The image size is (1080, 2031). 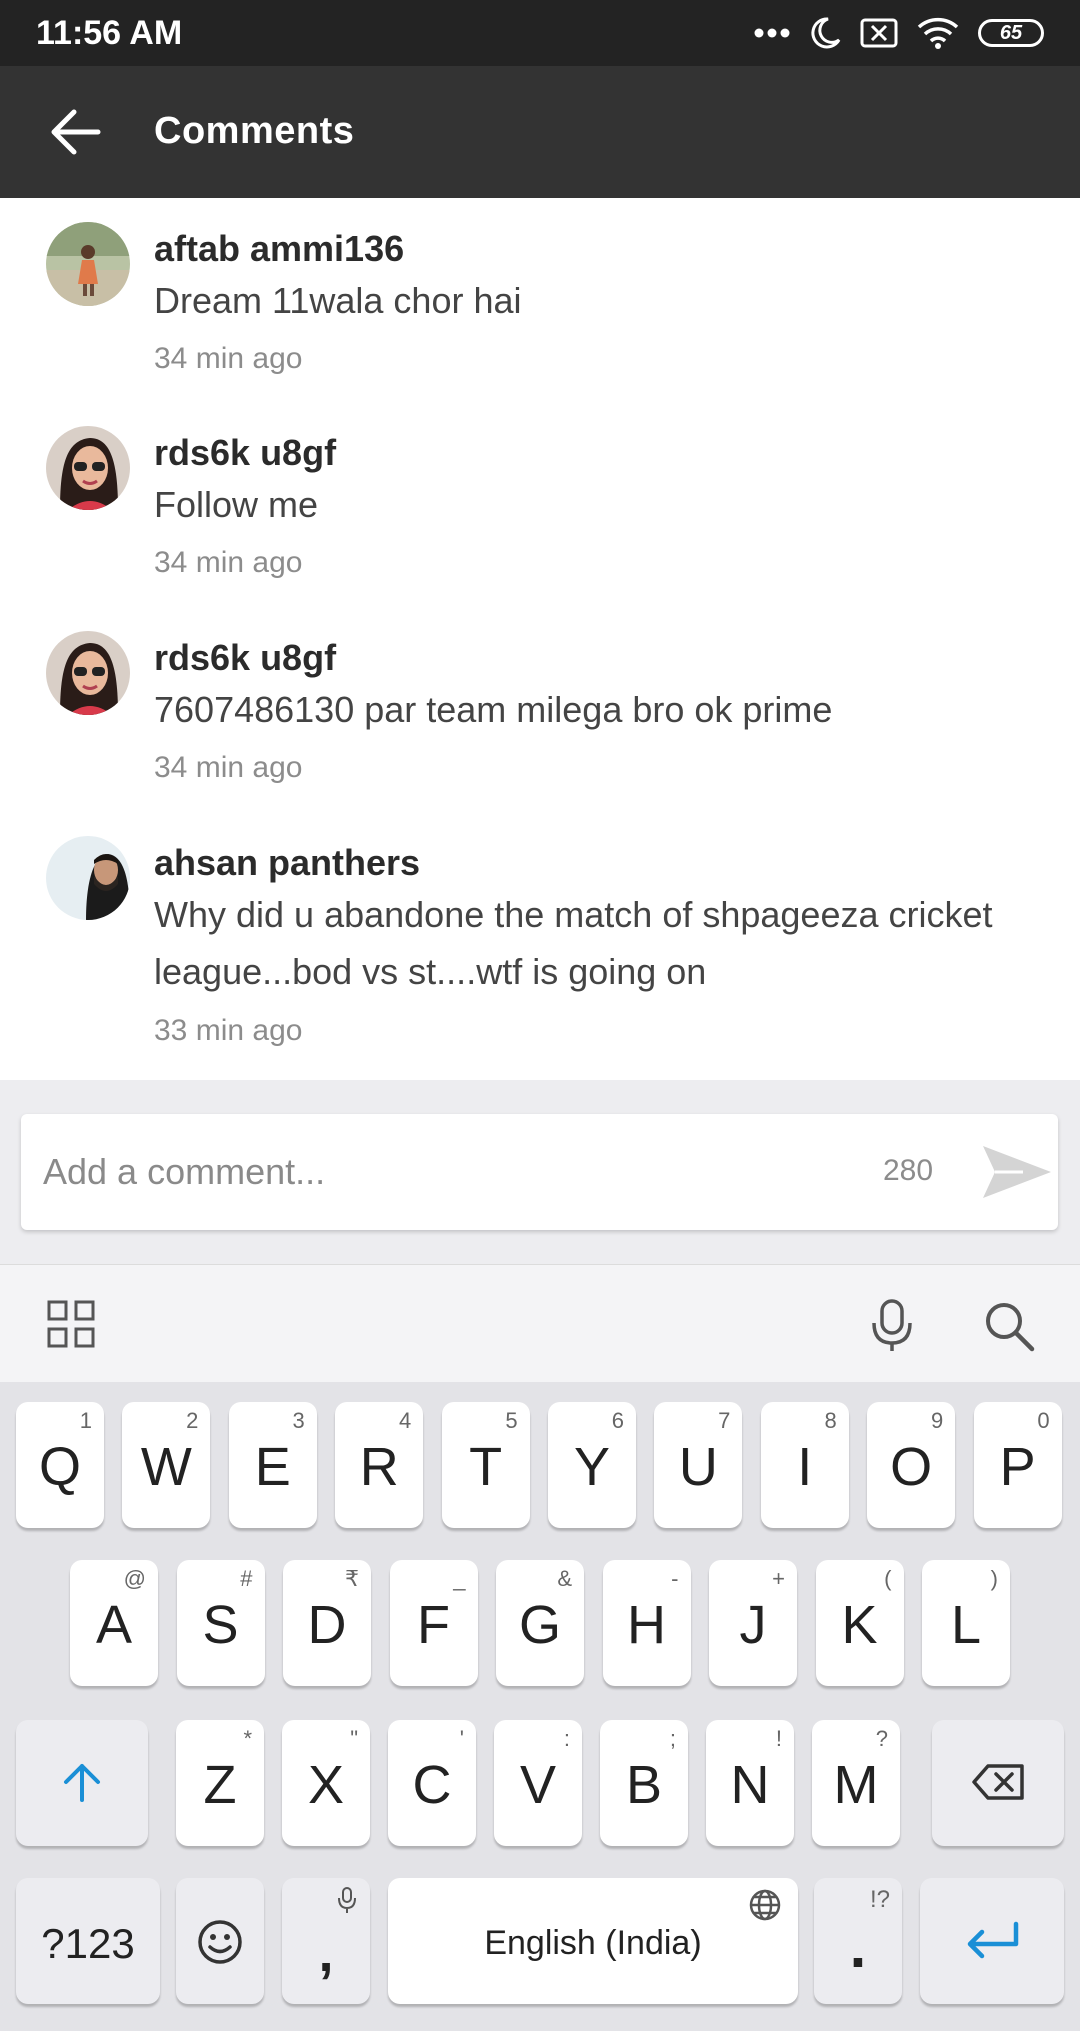 I want to click on key-i: 8I, so click(x=804, y=1465).